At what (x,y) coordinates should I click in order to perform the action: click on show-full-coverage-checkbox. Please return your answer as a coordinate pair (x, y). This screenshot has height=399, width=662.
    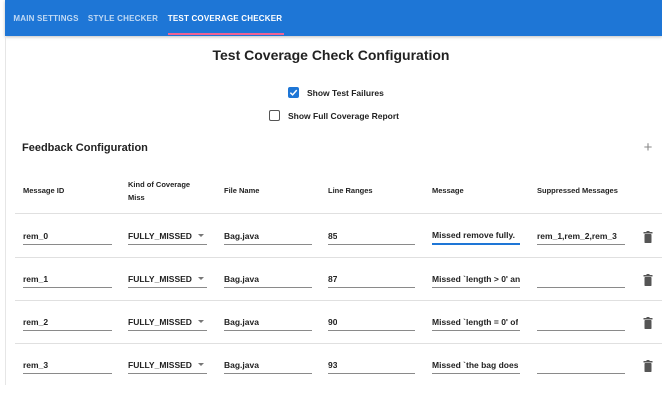
    Looking at the image, I should click on (274, 115).